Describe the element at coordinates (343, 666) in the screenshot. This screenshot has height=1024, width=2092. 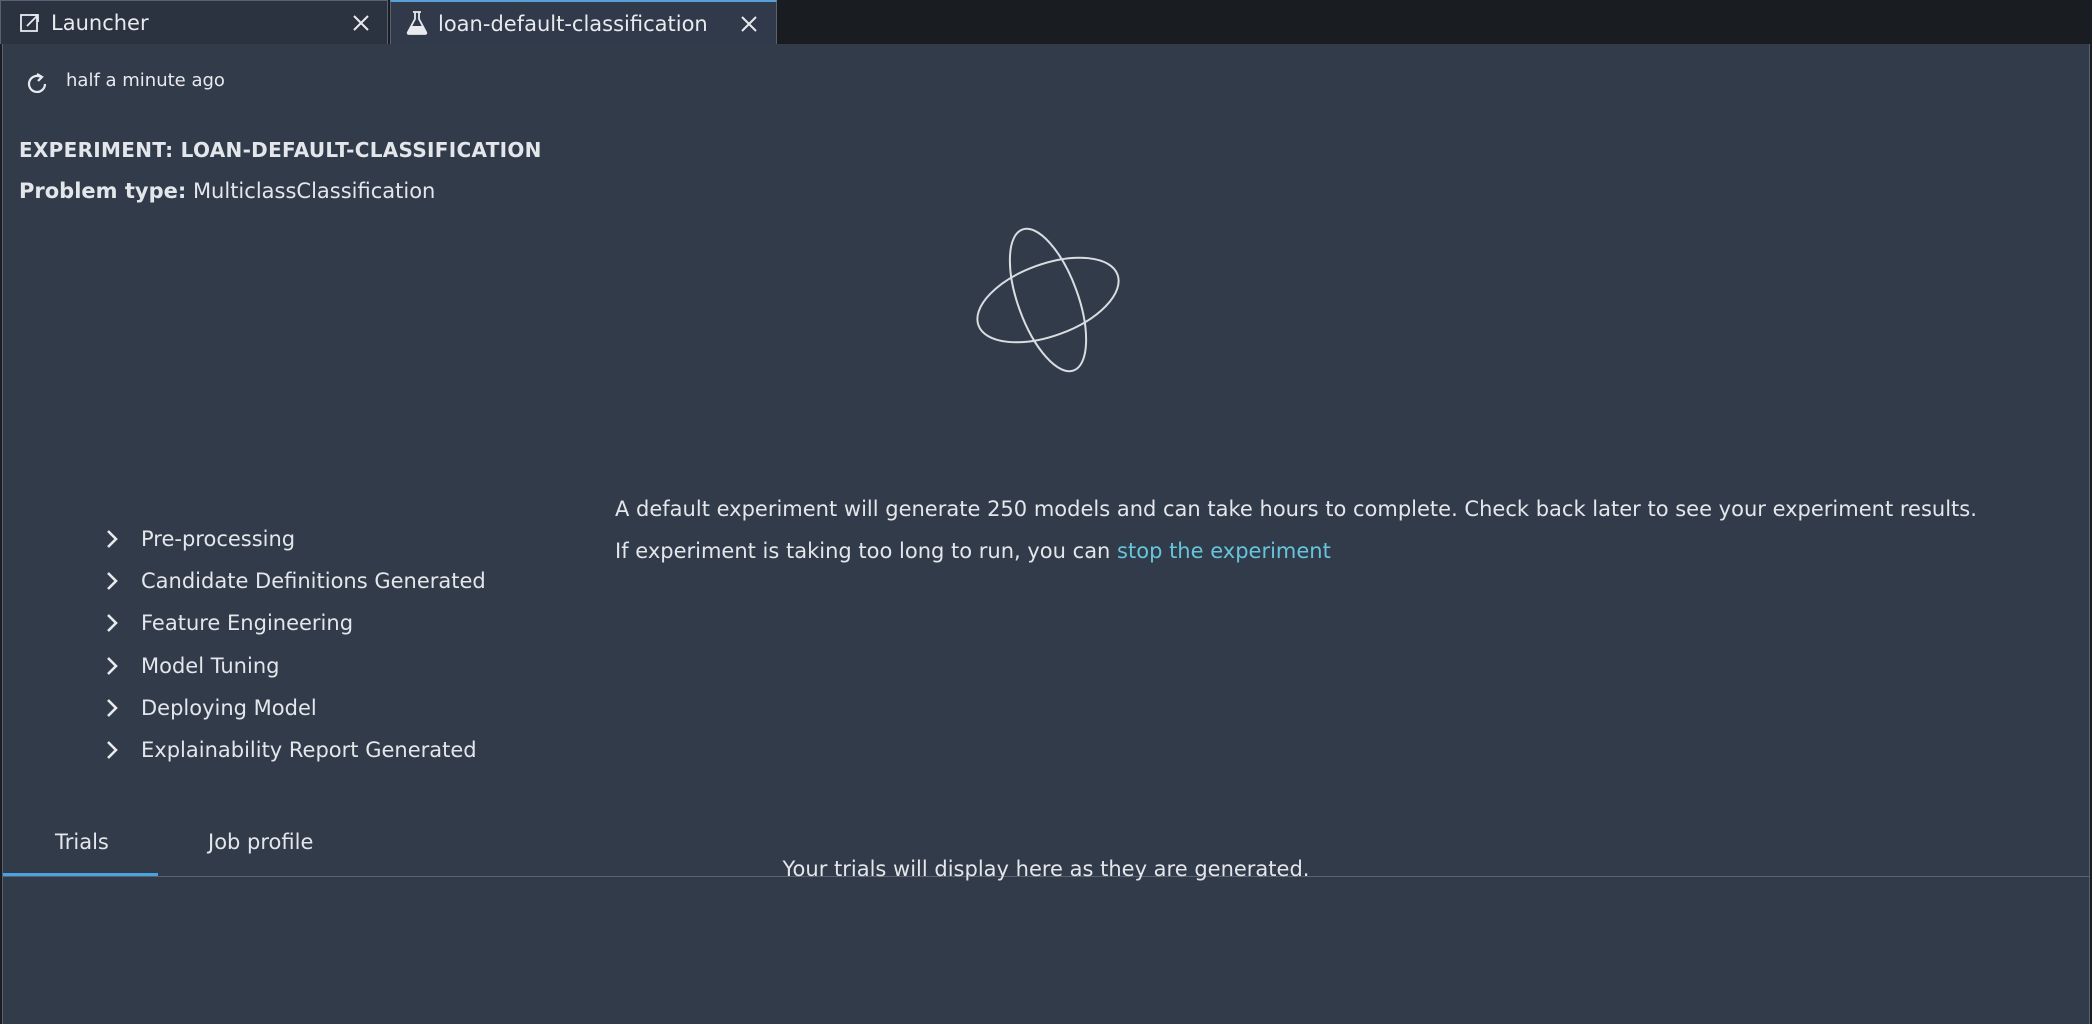
I see `step-model-tuning: Model Tuning` at that location.